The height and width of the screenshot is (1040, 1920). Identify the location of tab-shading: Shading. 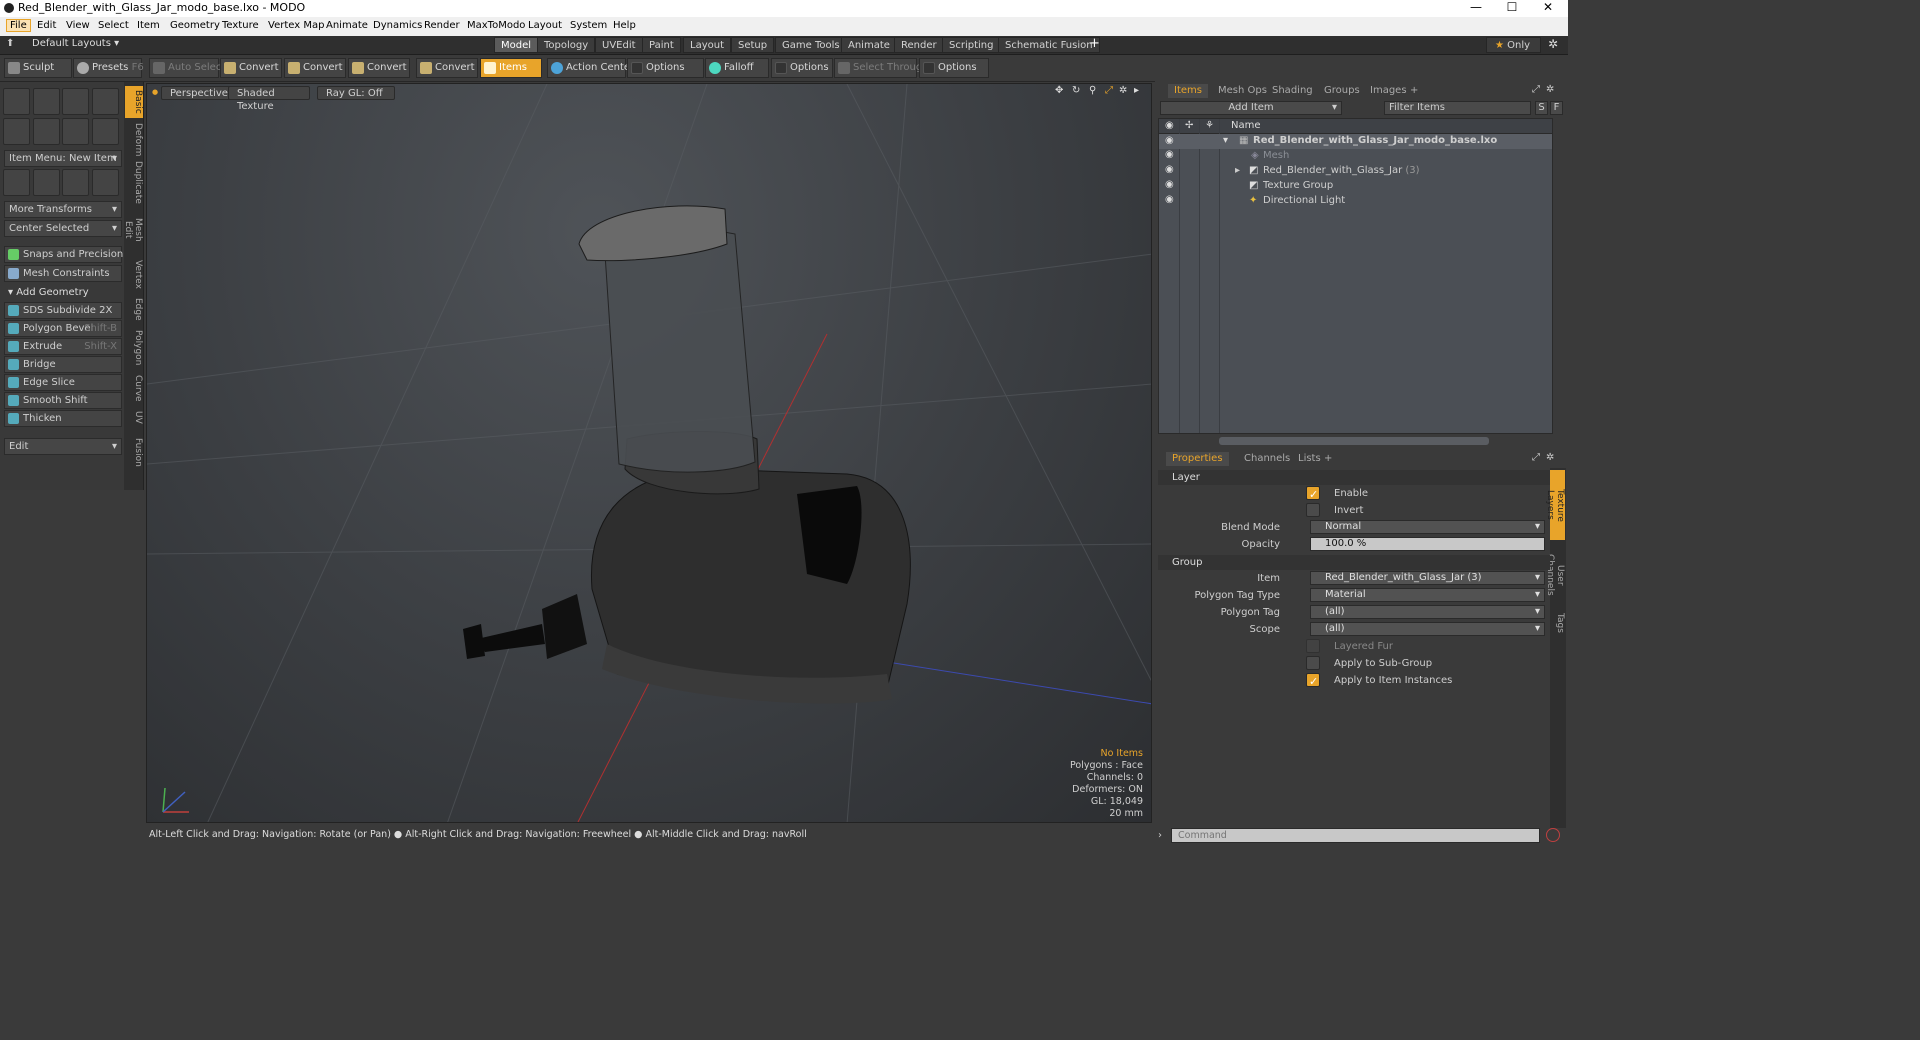
(1292, 91).